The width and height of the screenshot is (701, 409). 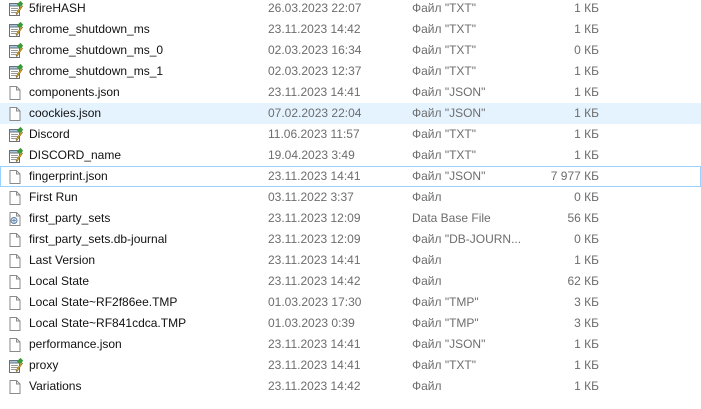 What do you see at coordinates (53, 197) in the screenshot?
I see `file-name: First Run` at bounding box center [53, 197].